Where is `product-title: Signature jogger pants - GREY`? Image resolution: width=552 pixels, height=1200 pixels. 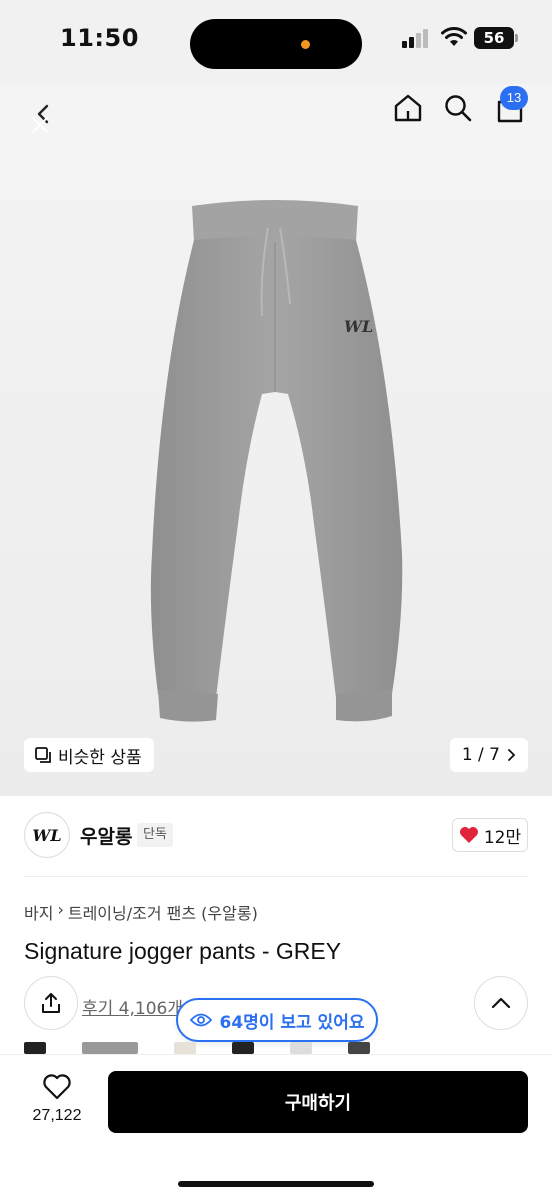 product-title: Signature jogger pants - GREY is located at coordinates (183, 951).